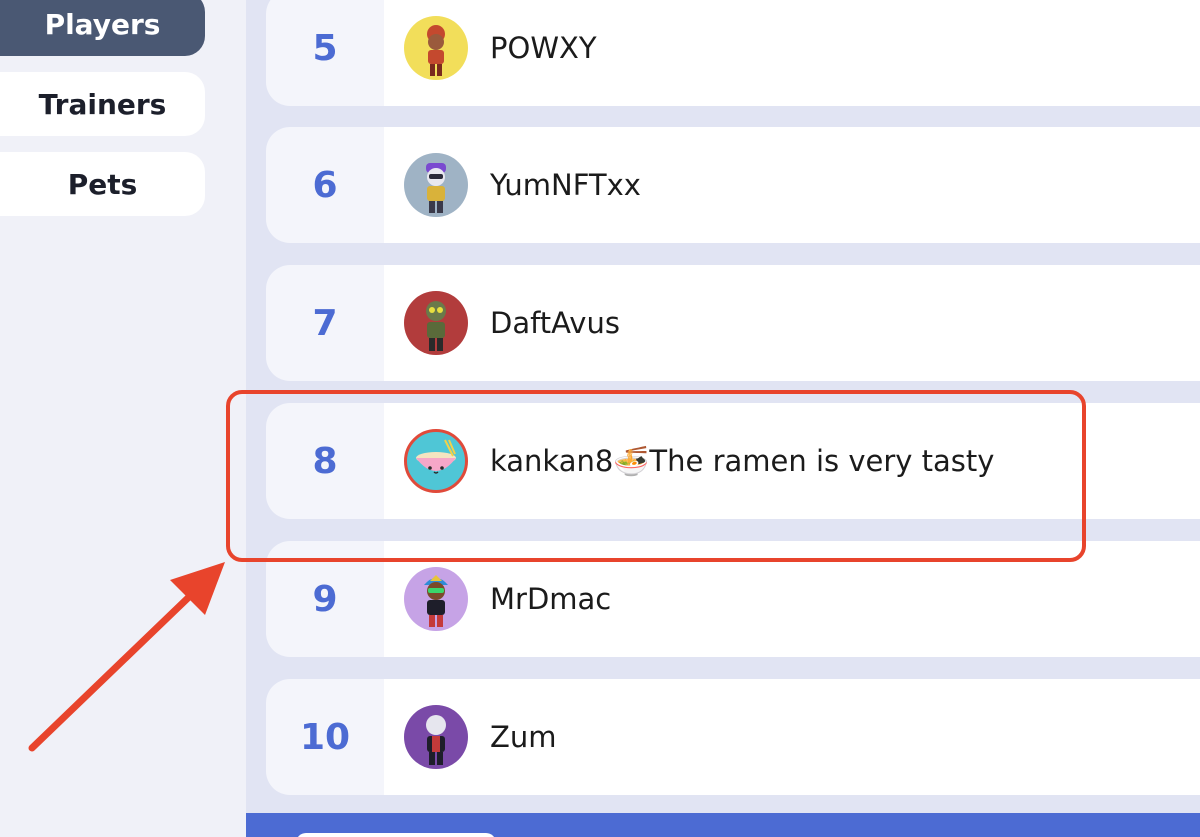 The width and height of the screenshot is (1200, 837). What do you see at coordinates (325, 48) in the screenshot?
I see `rank-number: 5` at bounding box center [325, 48].